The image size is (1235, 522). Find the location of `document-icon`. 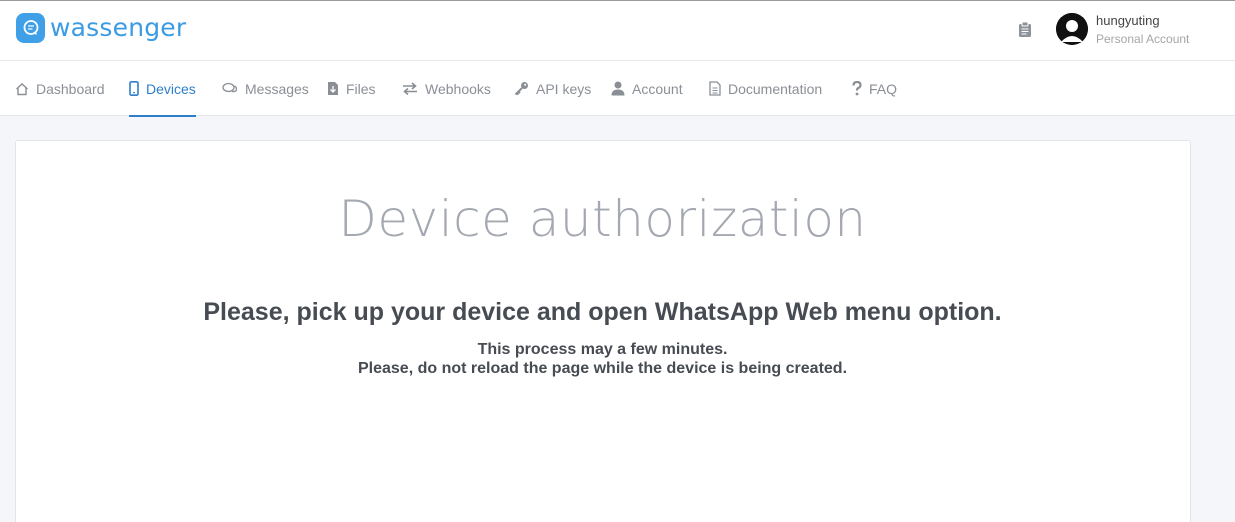

document-icon is located at coordinates (715, 88).